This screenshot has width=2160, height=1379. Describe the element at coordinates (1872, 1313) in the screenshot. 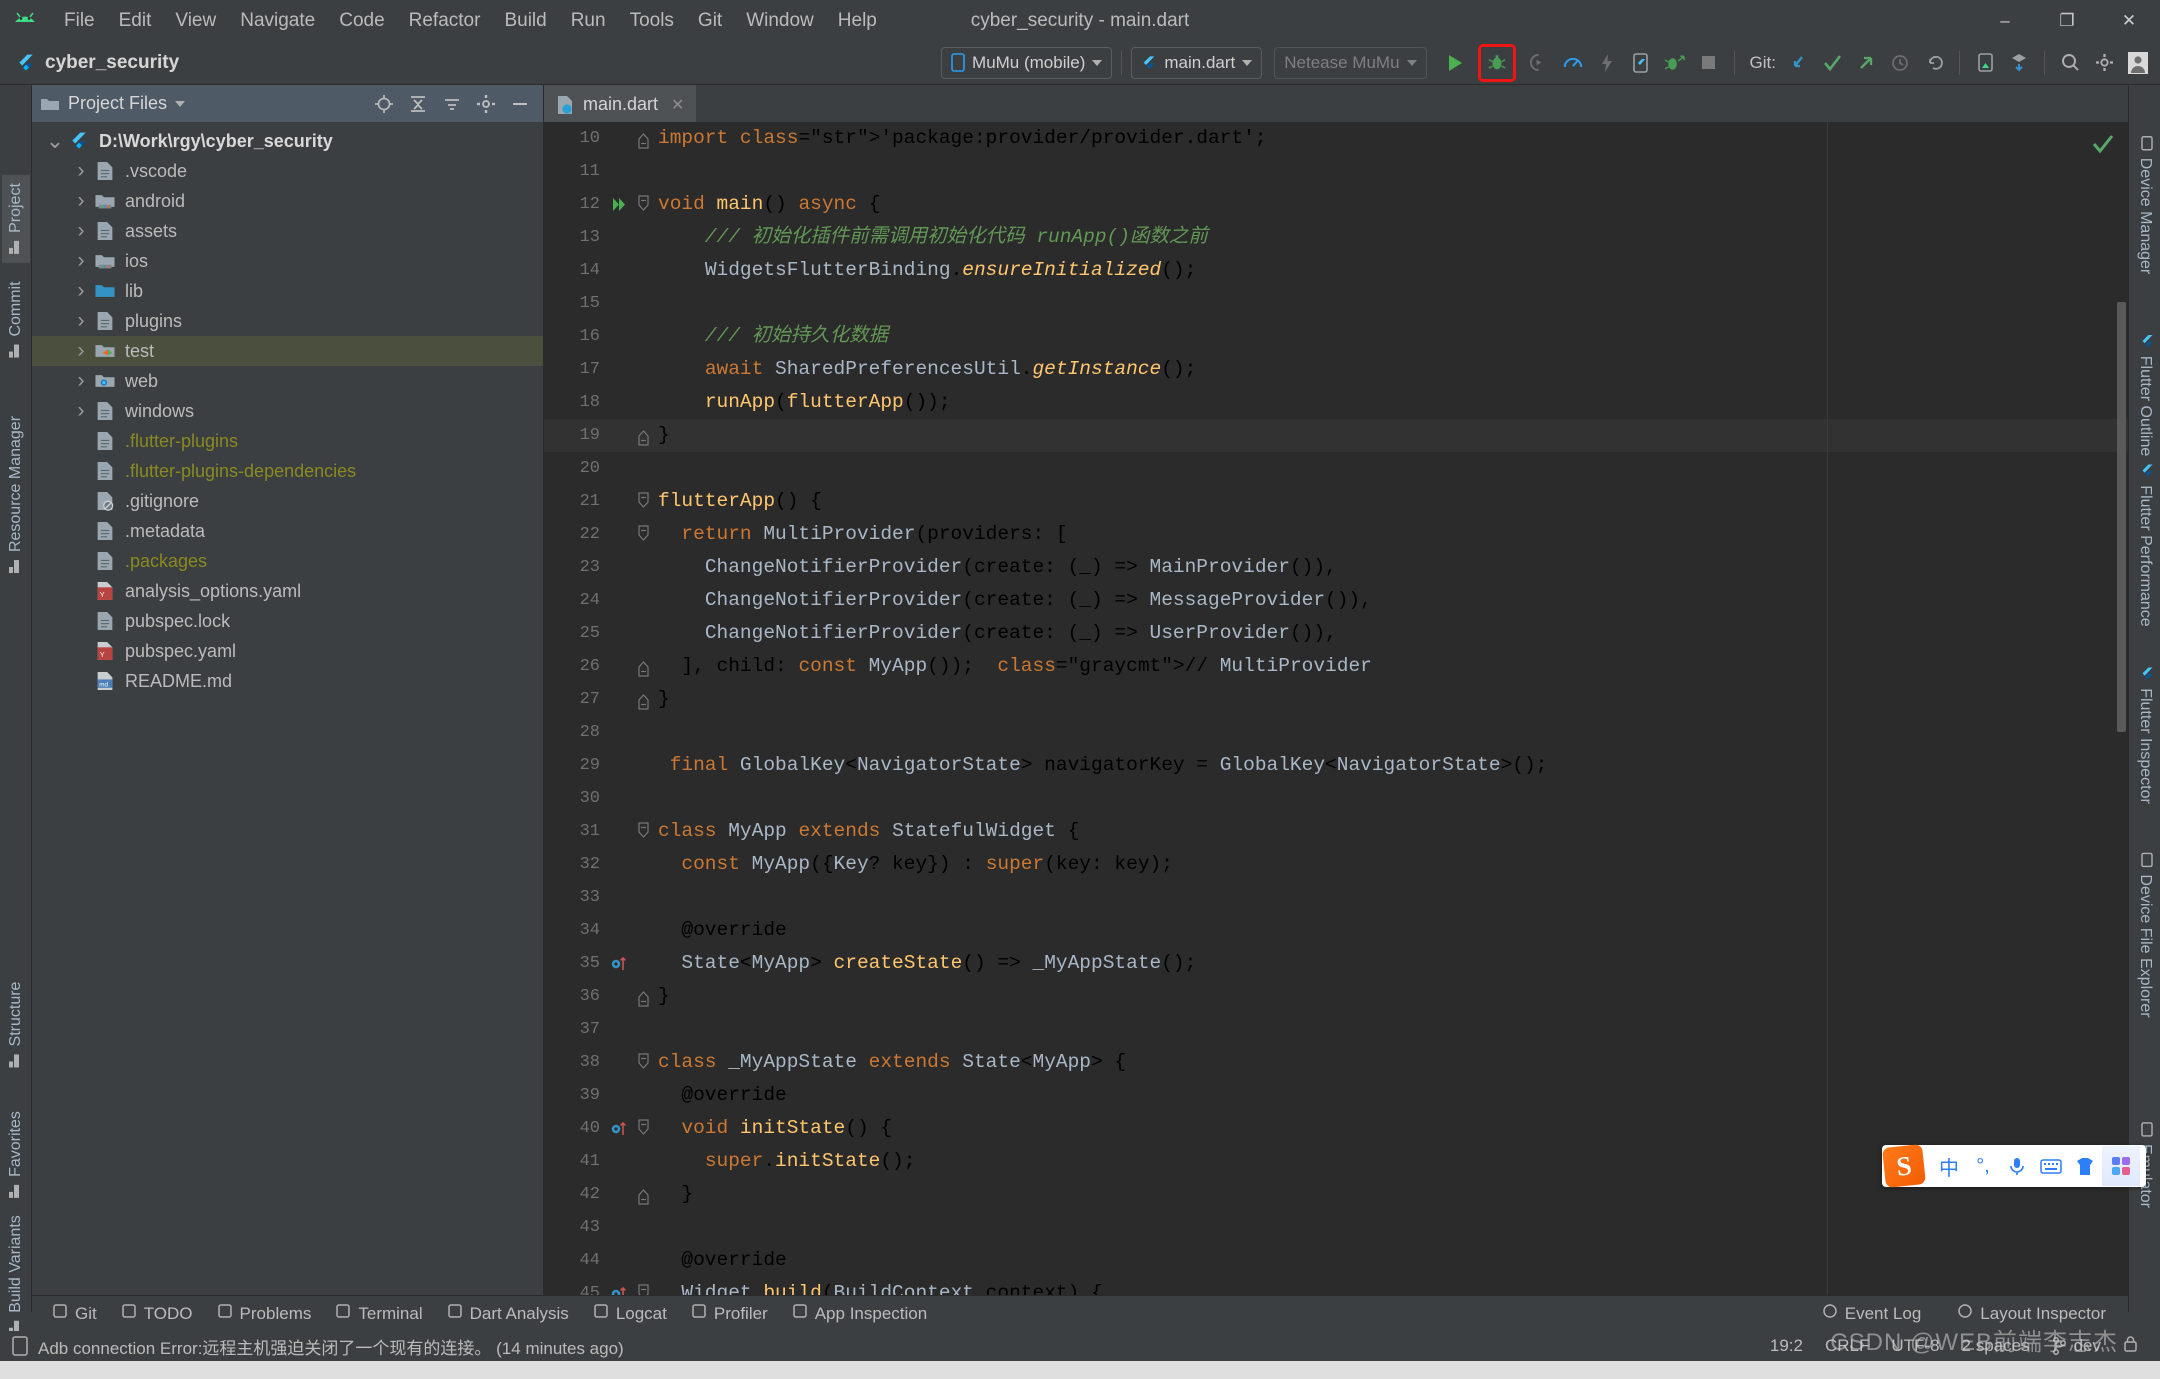

I see `bottom-toolwindow-event-log: Event Log` at that location.